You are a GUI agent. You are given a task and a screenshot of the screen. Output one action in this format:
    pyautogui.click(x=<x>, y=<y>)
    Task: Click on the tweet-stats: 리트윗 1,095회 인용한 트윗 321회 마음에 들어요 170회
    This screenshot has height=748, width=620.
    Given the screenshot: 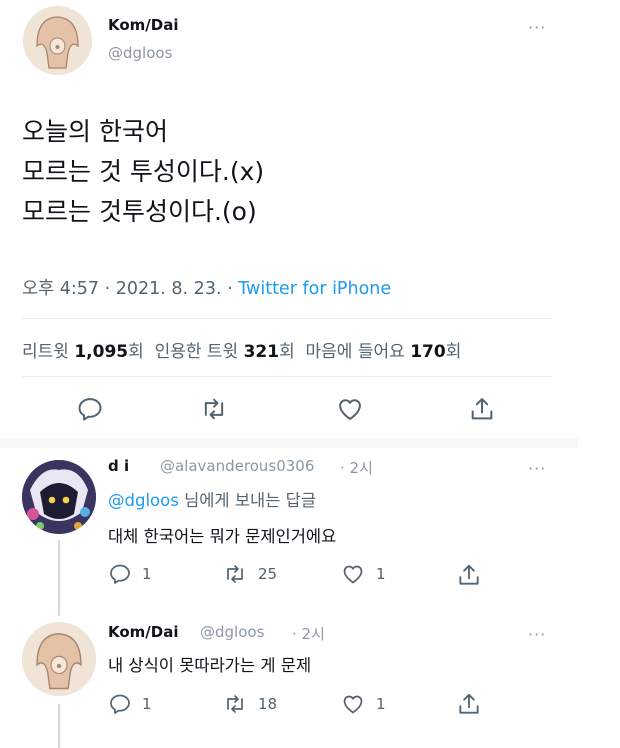 What is the action you would take?
    pyautogui.click(x=241, y=349)
    